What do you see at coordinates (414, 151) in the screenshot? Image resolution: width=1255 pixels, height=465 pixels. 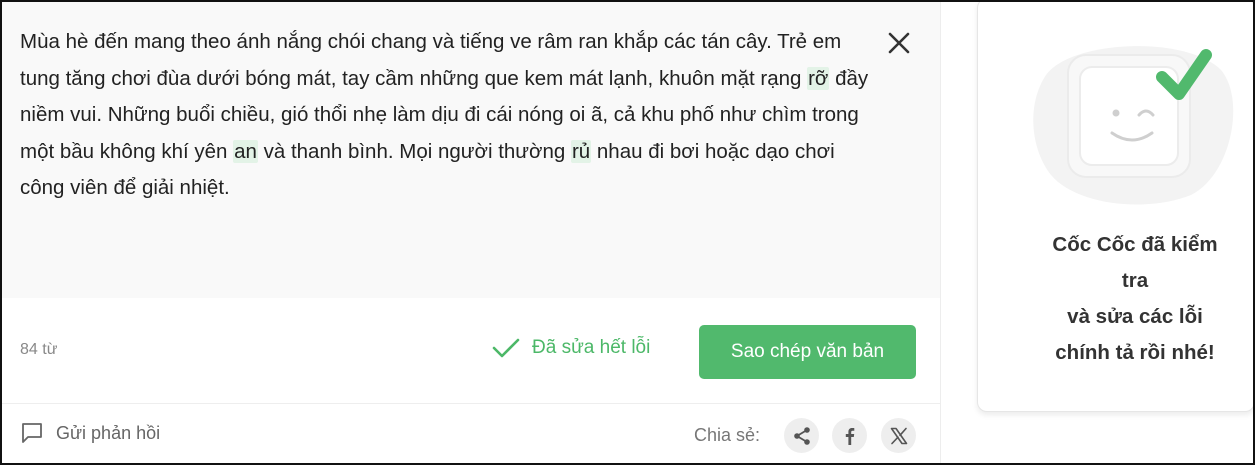 I see `text-segment: và thanh bình. Mọi người thường` at bounding box center [414, 151].